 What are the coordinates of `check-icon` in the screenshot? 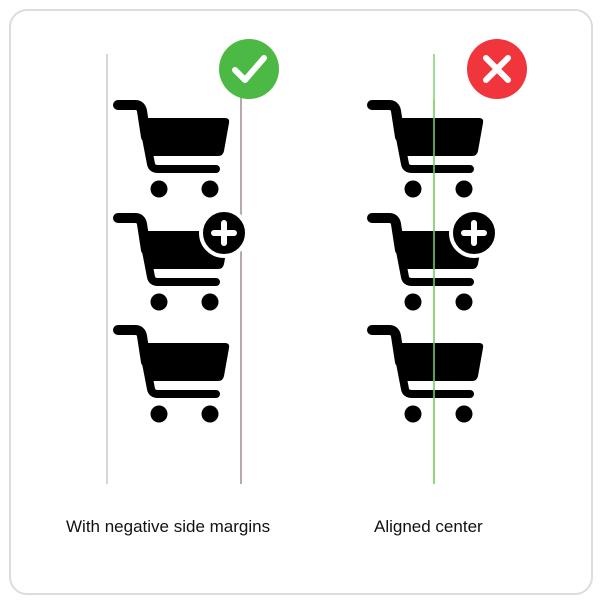 It's located at (249, 69).